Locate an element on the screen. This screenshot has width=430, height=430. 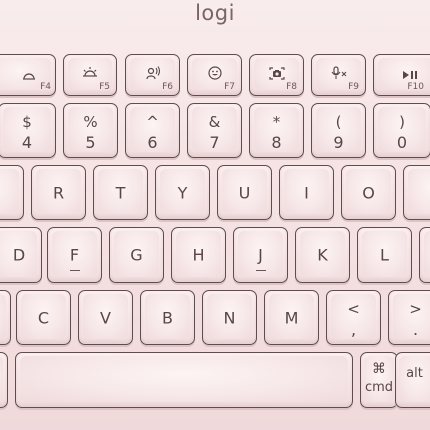
alt-key: alt is located at coordinates (412, 380).